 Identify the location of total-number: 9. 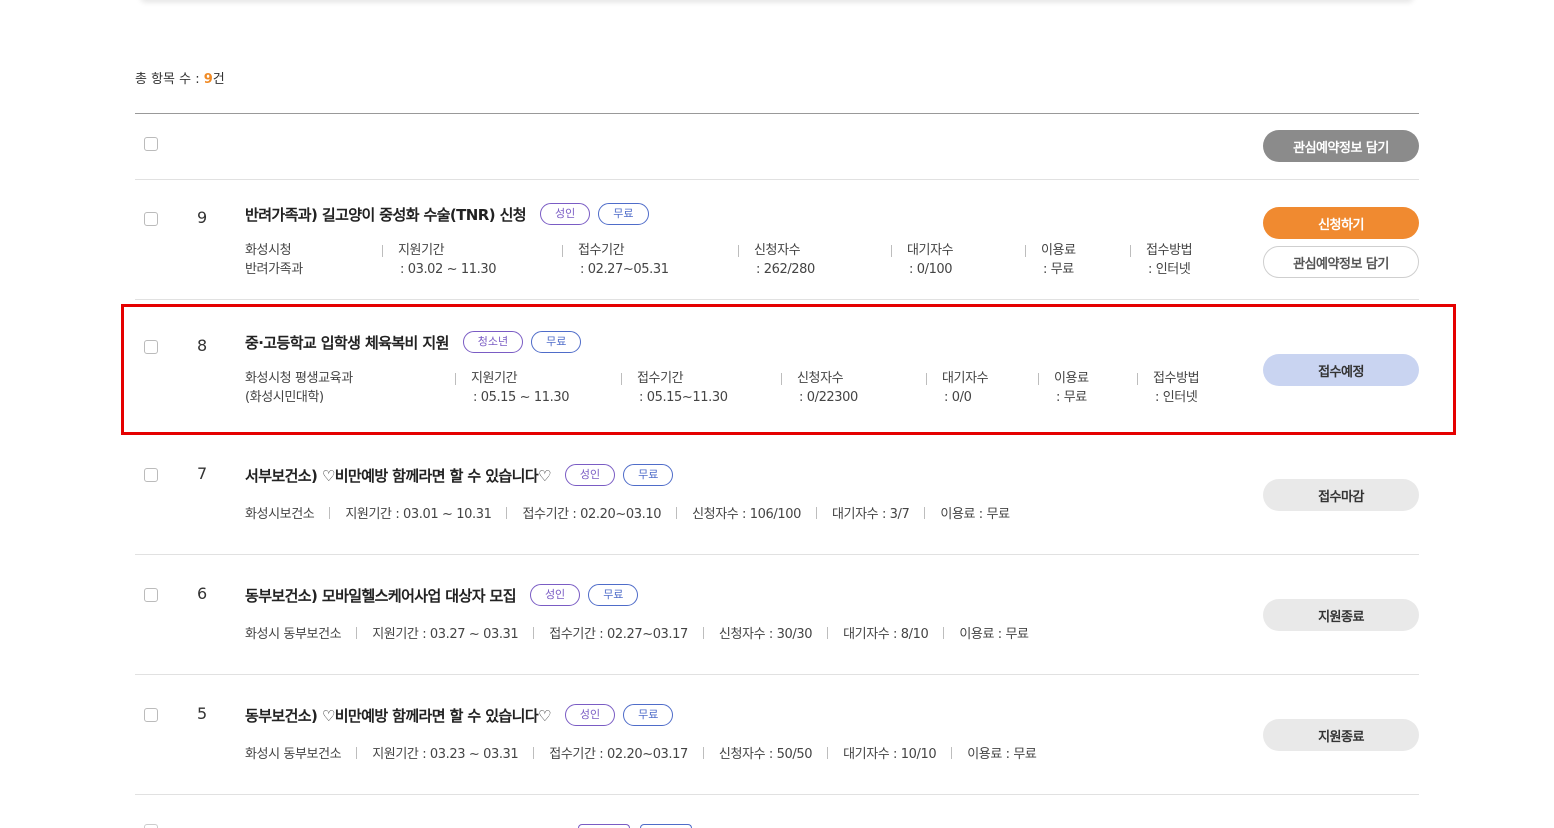
(208, 79).